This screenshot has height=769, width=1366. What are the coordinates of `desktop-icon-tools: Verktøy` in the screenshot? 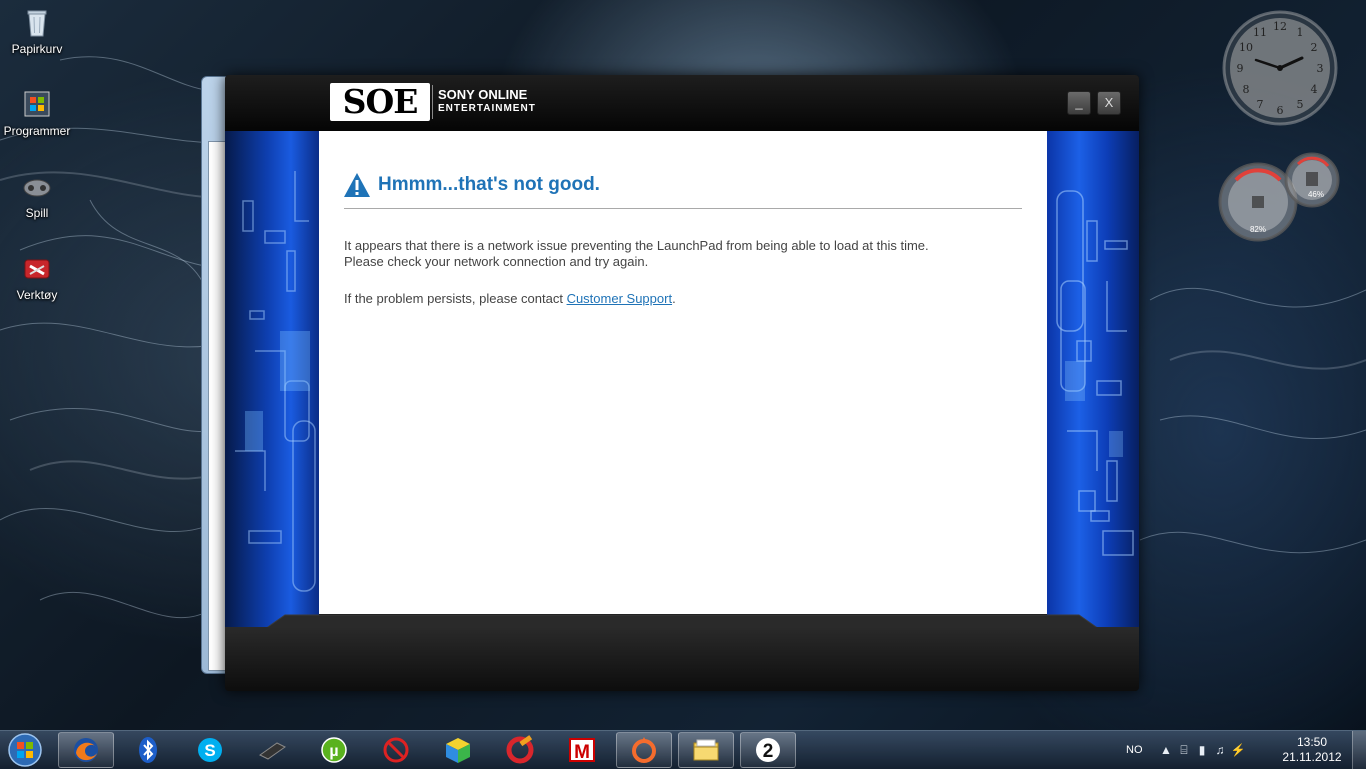 It's located at (37, 277).